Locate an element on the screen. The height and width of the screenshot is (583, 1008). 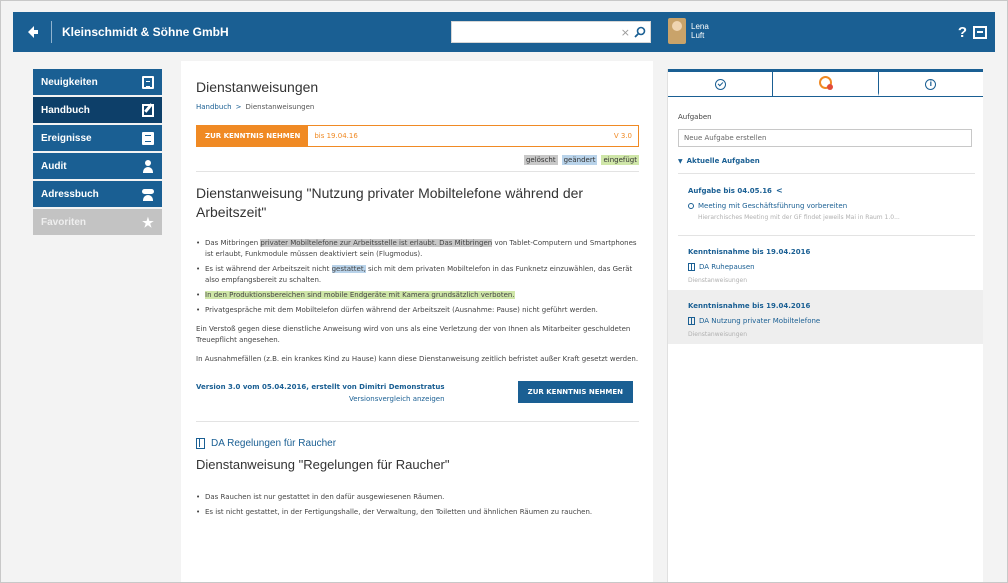
app-title: Kleinschmidt & Söhne GmbH is located at coordinates (145, 32).